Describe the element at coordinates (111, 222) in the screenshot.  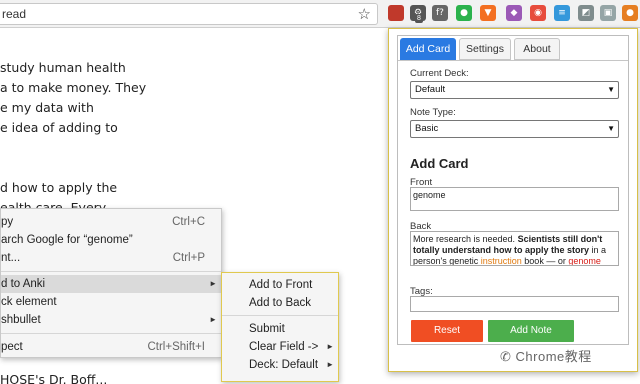
I see `context-copy: py Ctrl+C` at that location.